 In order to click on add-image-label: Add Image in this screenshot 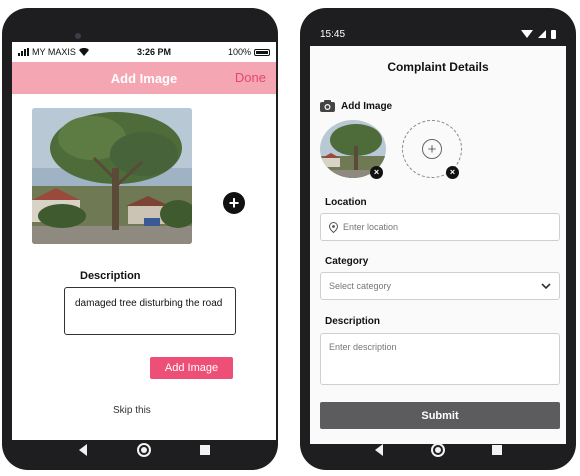, I will do `click(367, 106)`.